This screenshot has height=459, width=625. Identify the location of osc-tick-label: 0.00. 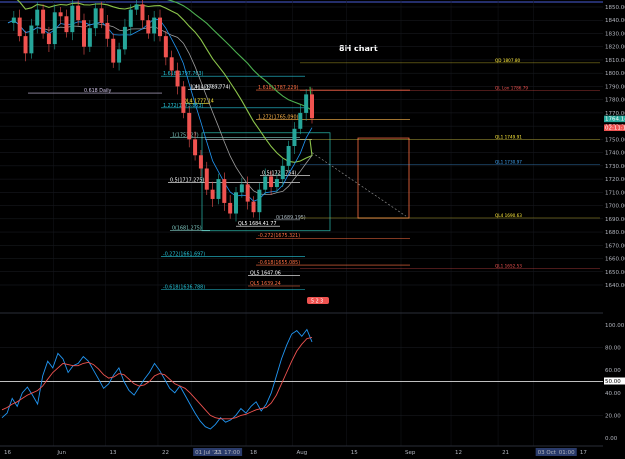
(611, 439).